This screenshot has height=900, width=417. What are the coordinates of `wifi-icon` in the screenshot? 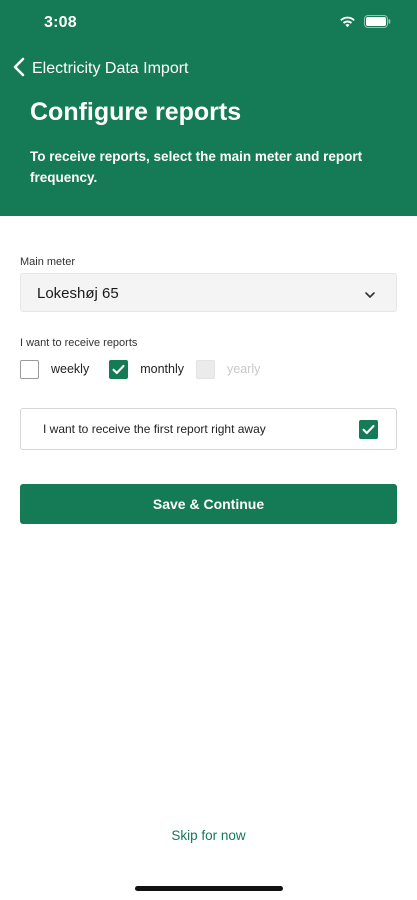 It's located at (347, 24).